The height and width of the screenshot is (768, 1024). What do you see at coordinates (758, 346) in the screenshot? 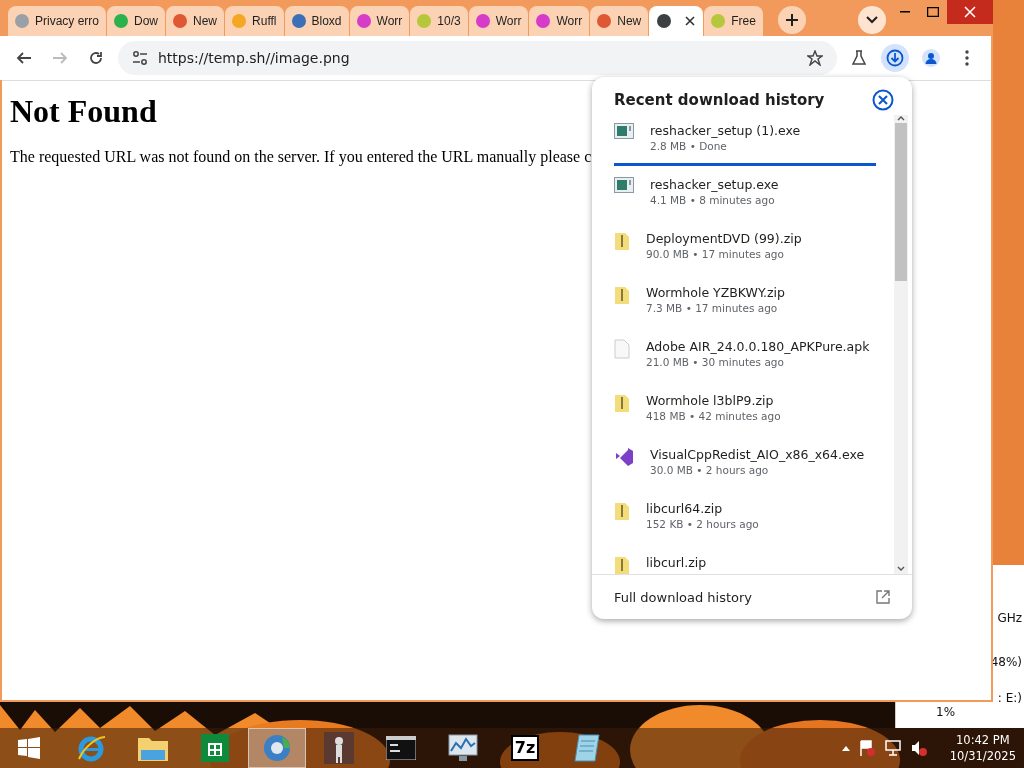
I see `file-name: Adobe AIR_24.0.0.180_APKPure.apk` at bounding box center [758, 346].